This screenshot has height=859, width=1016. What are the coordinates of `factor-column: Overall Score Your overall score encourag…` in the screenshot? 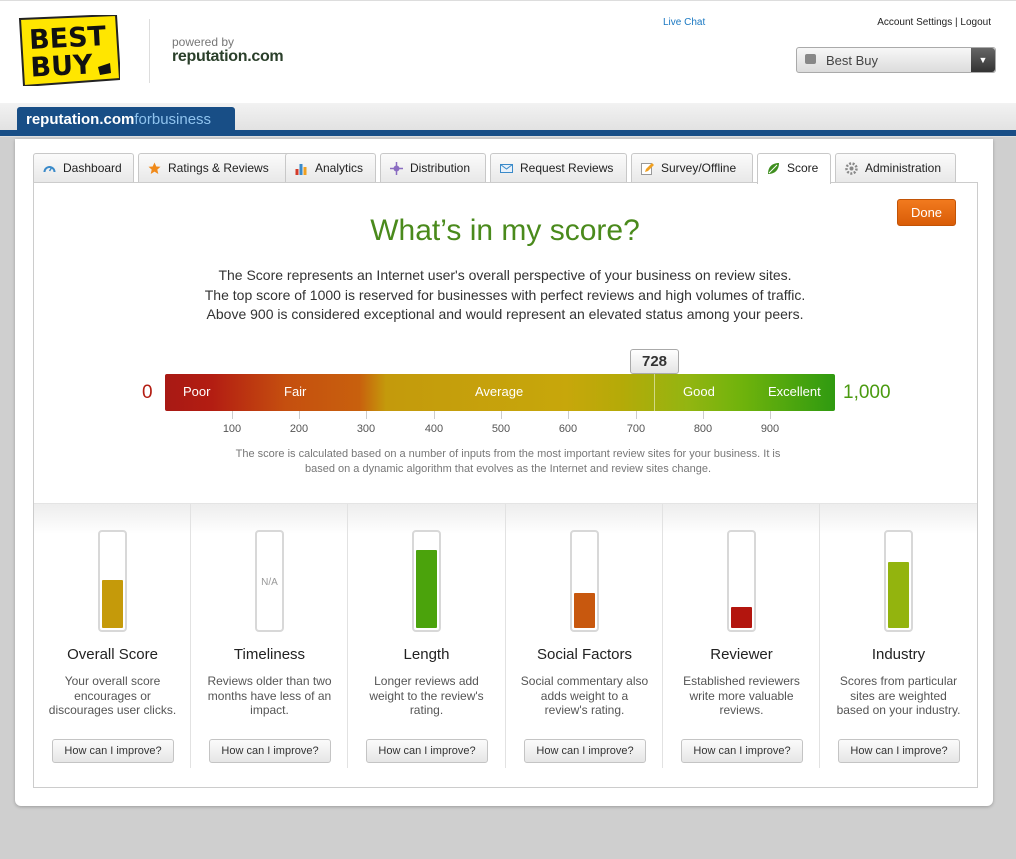 It's located at (112, 636).